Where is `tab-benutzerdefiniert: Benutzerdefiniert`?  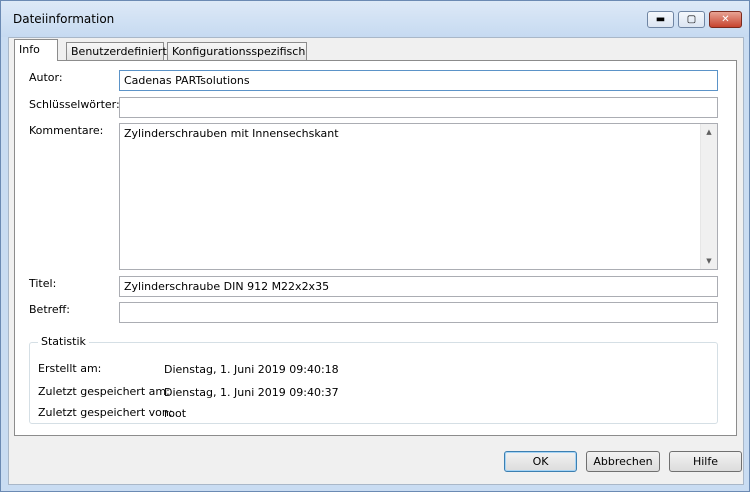 tab-benutzerdefiniert: Benutzerdefiniert is located at coordinates (116, 51).